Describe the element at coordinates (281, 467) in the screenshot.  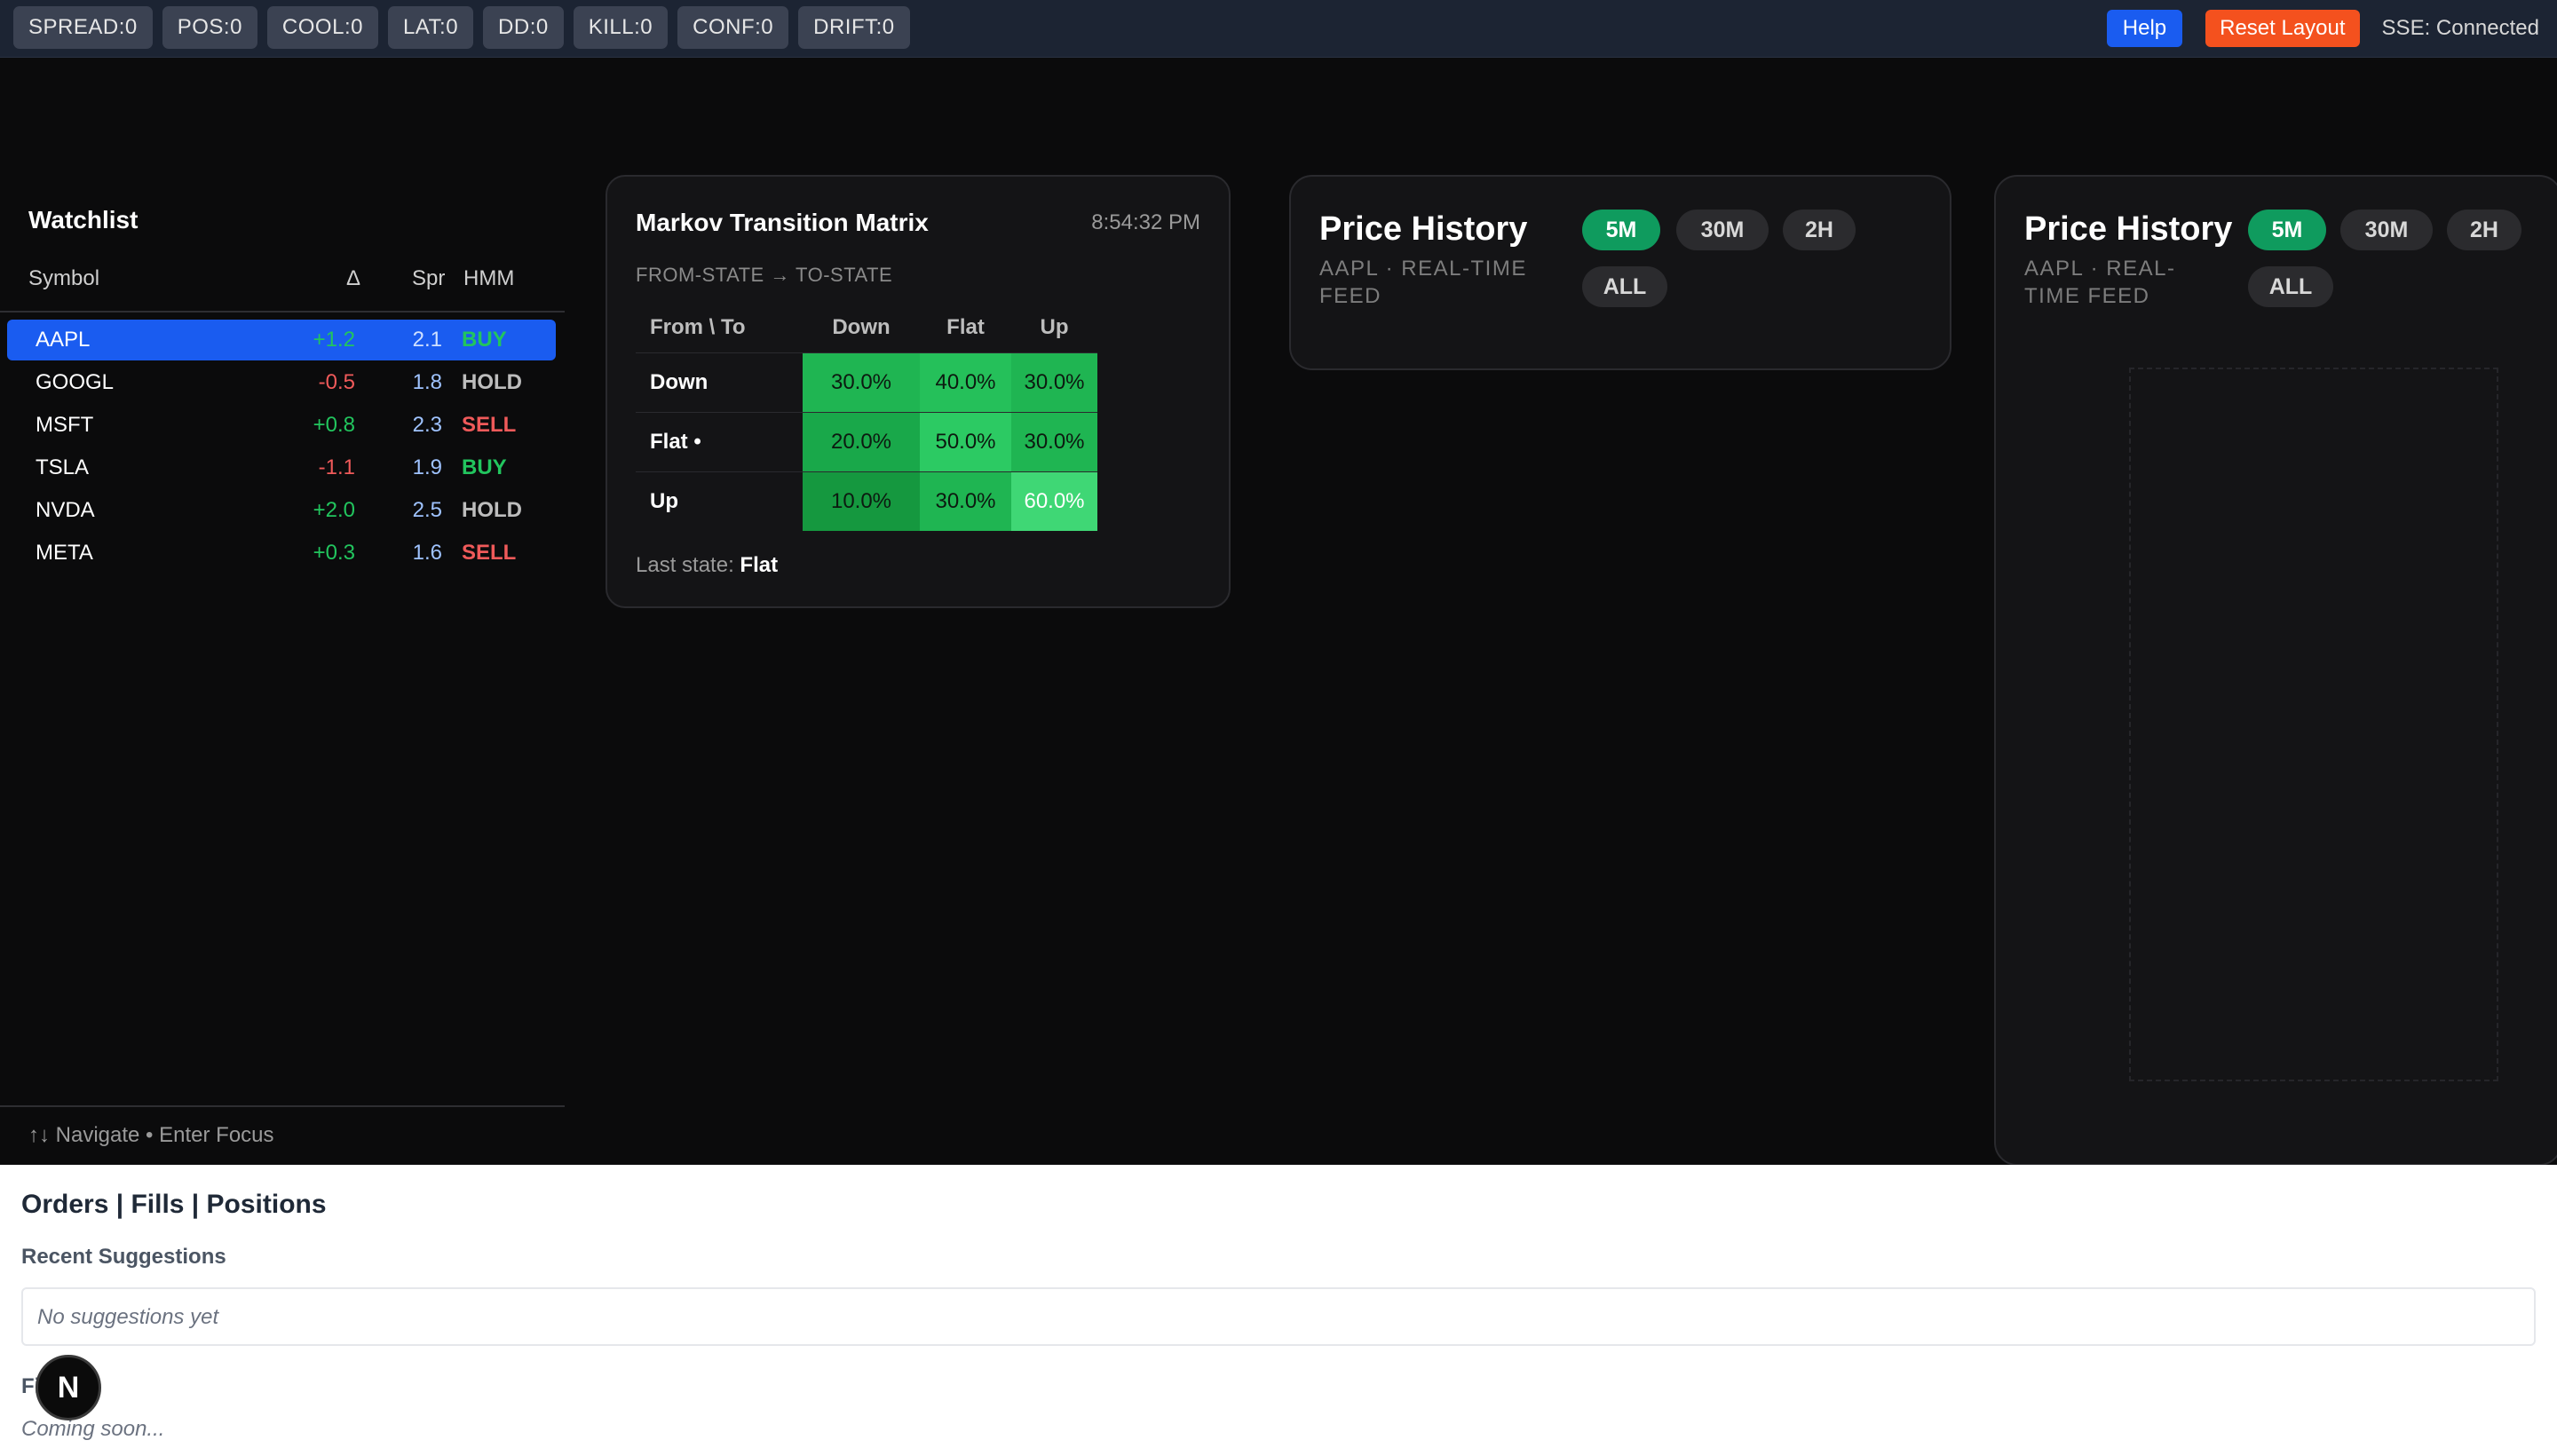
I see `watchlist-row: TSLA -1.1 1.9 BUY` at that location.